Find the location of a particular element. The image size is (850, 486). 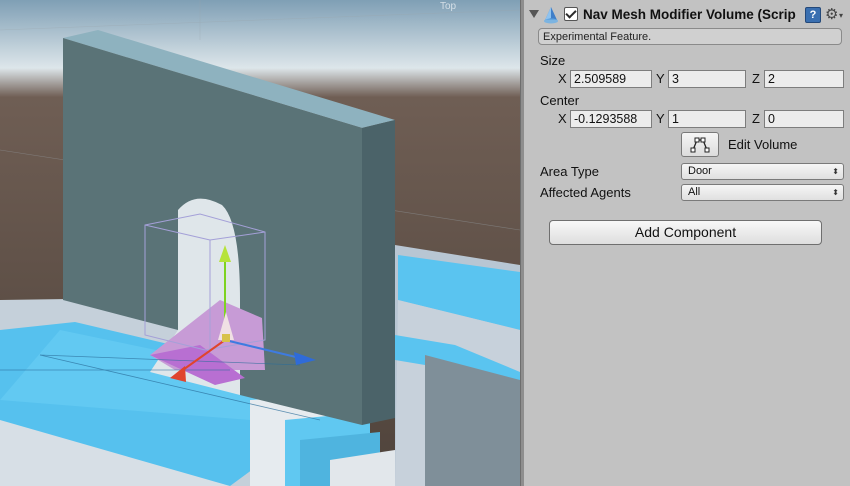

component-enabled-checkbox is located at coordinates (571, 14).